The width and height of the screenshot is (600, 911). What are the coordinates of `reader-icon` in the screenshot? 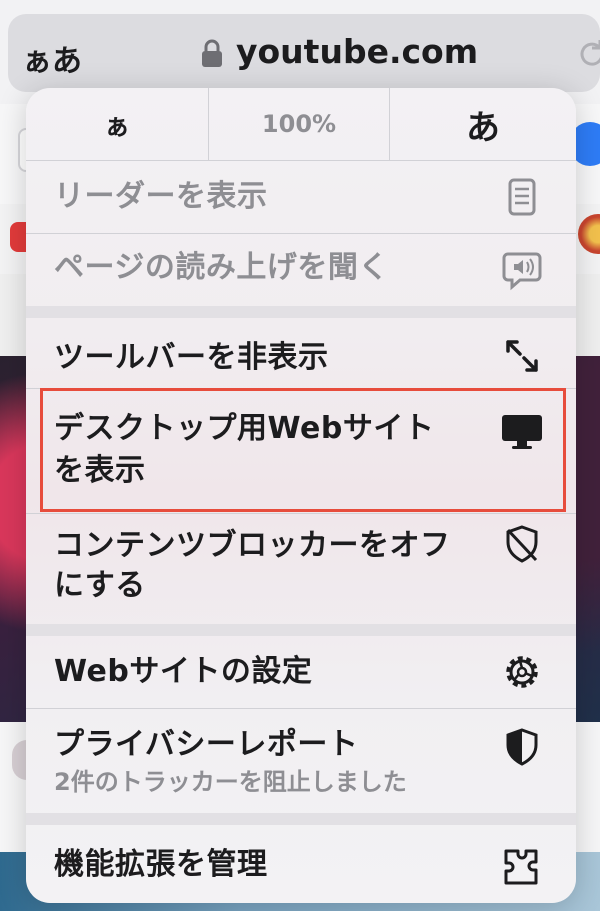 It's located at (522, 197).